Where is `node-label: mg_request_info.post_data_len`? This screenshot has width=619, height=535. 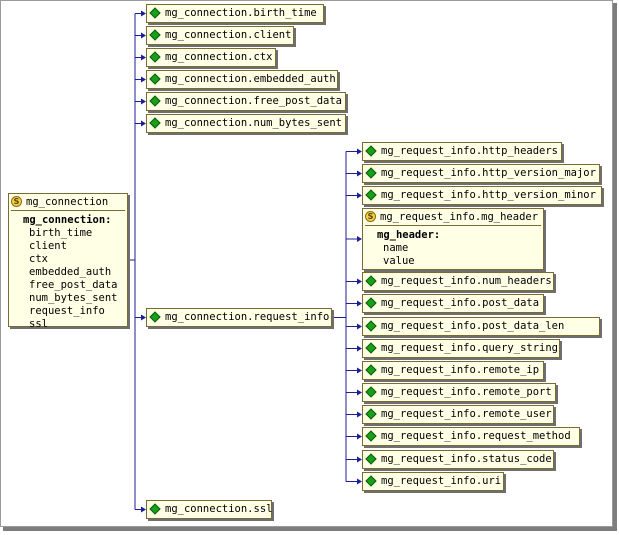 node-label: mg_request_info.post_data_len is located at coordinates (473, 326).